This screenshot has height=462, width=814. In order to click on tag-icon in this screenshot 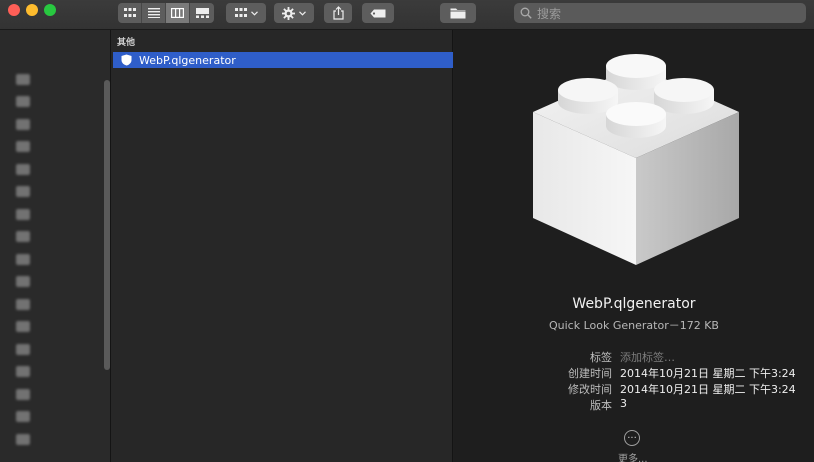, I will do `click(378, 13)`.